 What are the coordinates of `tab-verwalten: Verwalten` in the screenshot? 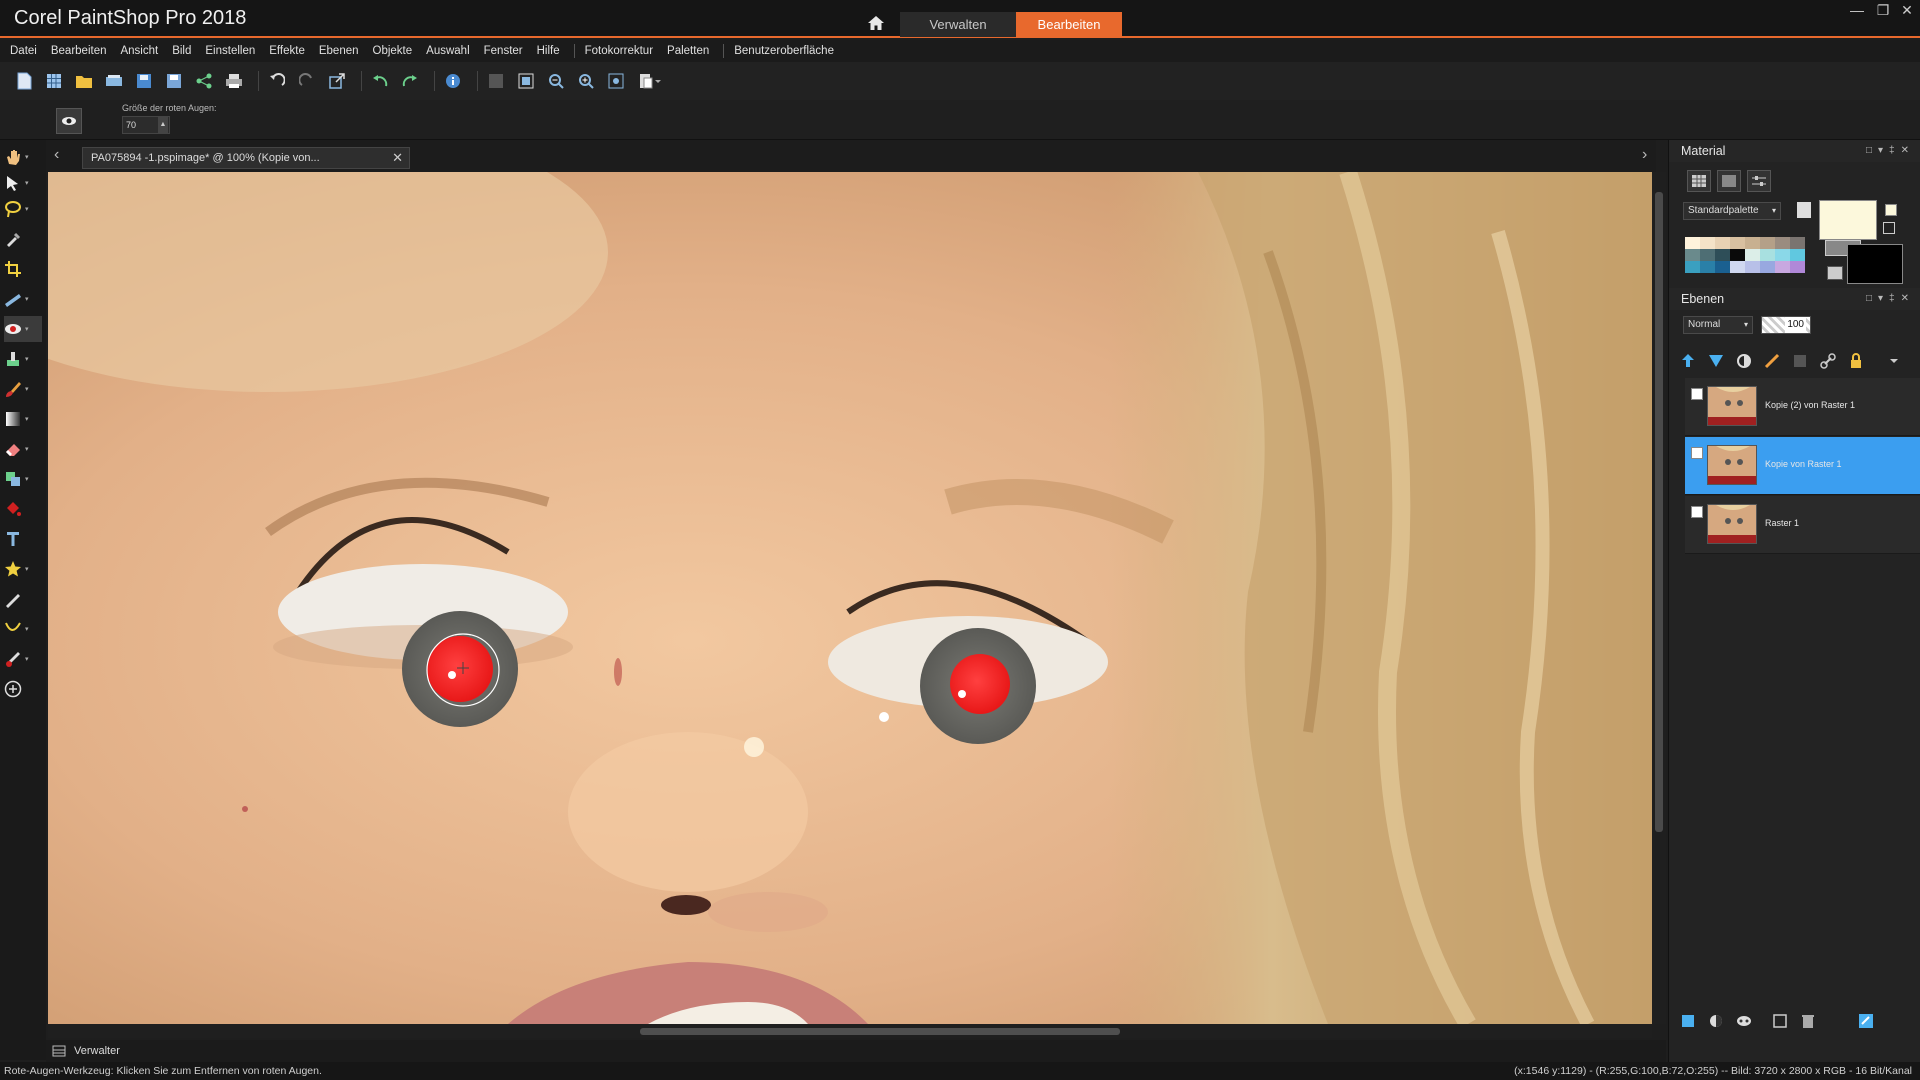 It's located at (958, 24).